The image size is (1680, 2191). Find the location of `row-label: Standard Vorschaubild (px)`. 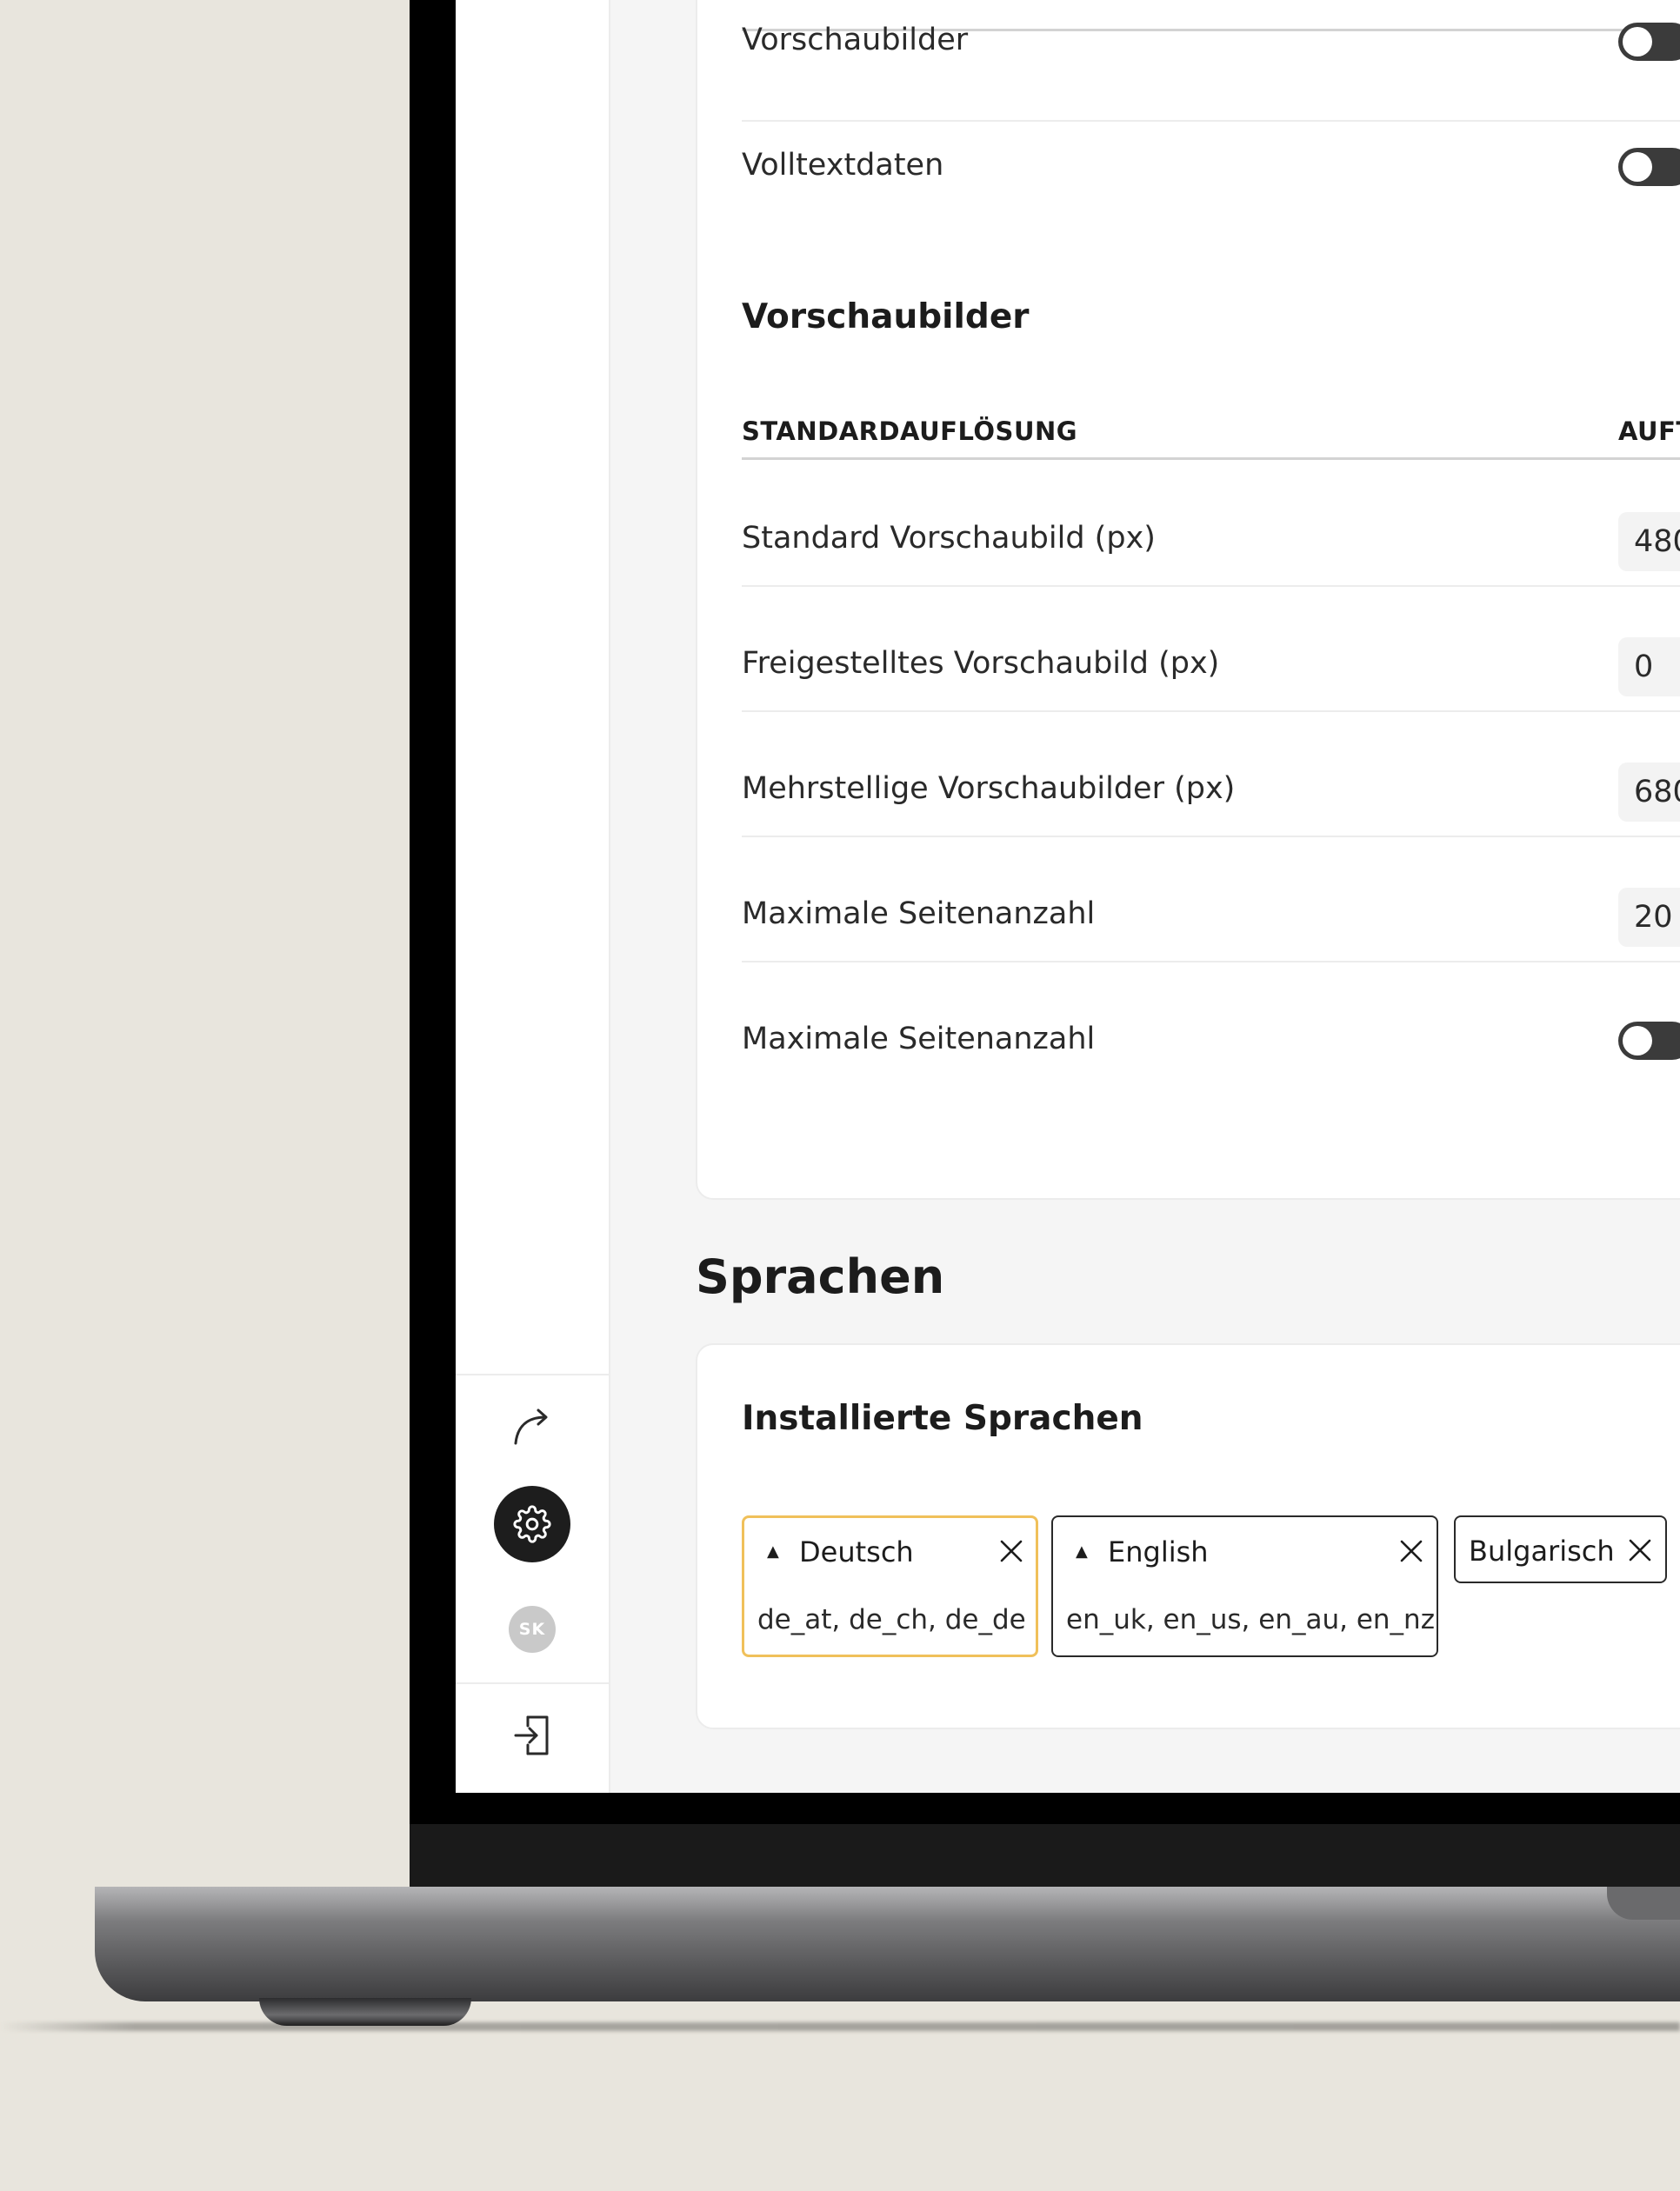

row-label: Standard Vorschaubild (px) is located at coordinates (949, 539).